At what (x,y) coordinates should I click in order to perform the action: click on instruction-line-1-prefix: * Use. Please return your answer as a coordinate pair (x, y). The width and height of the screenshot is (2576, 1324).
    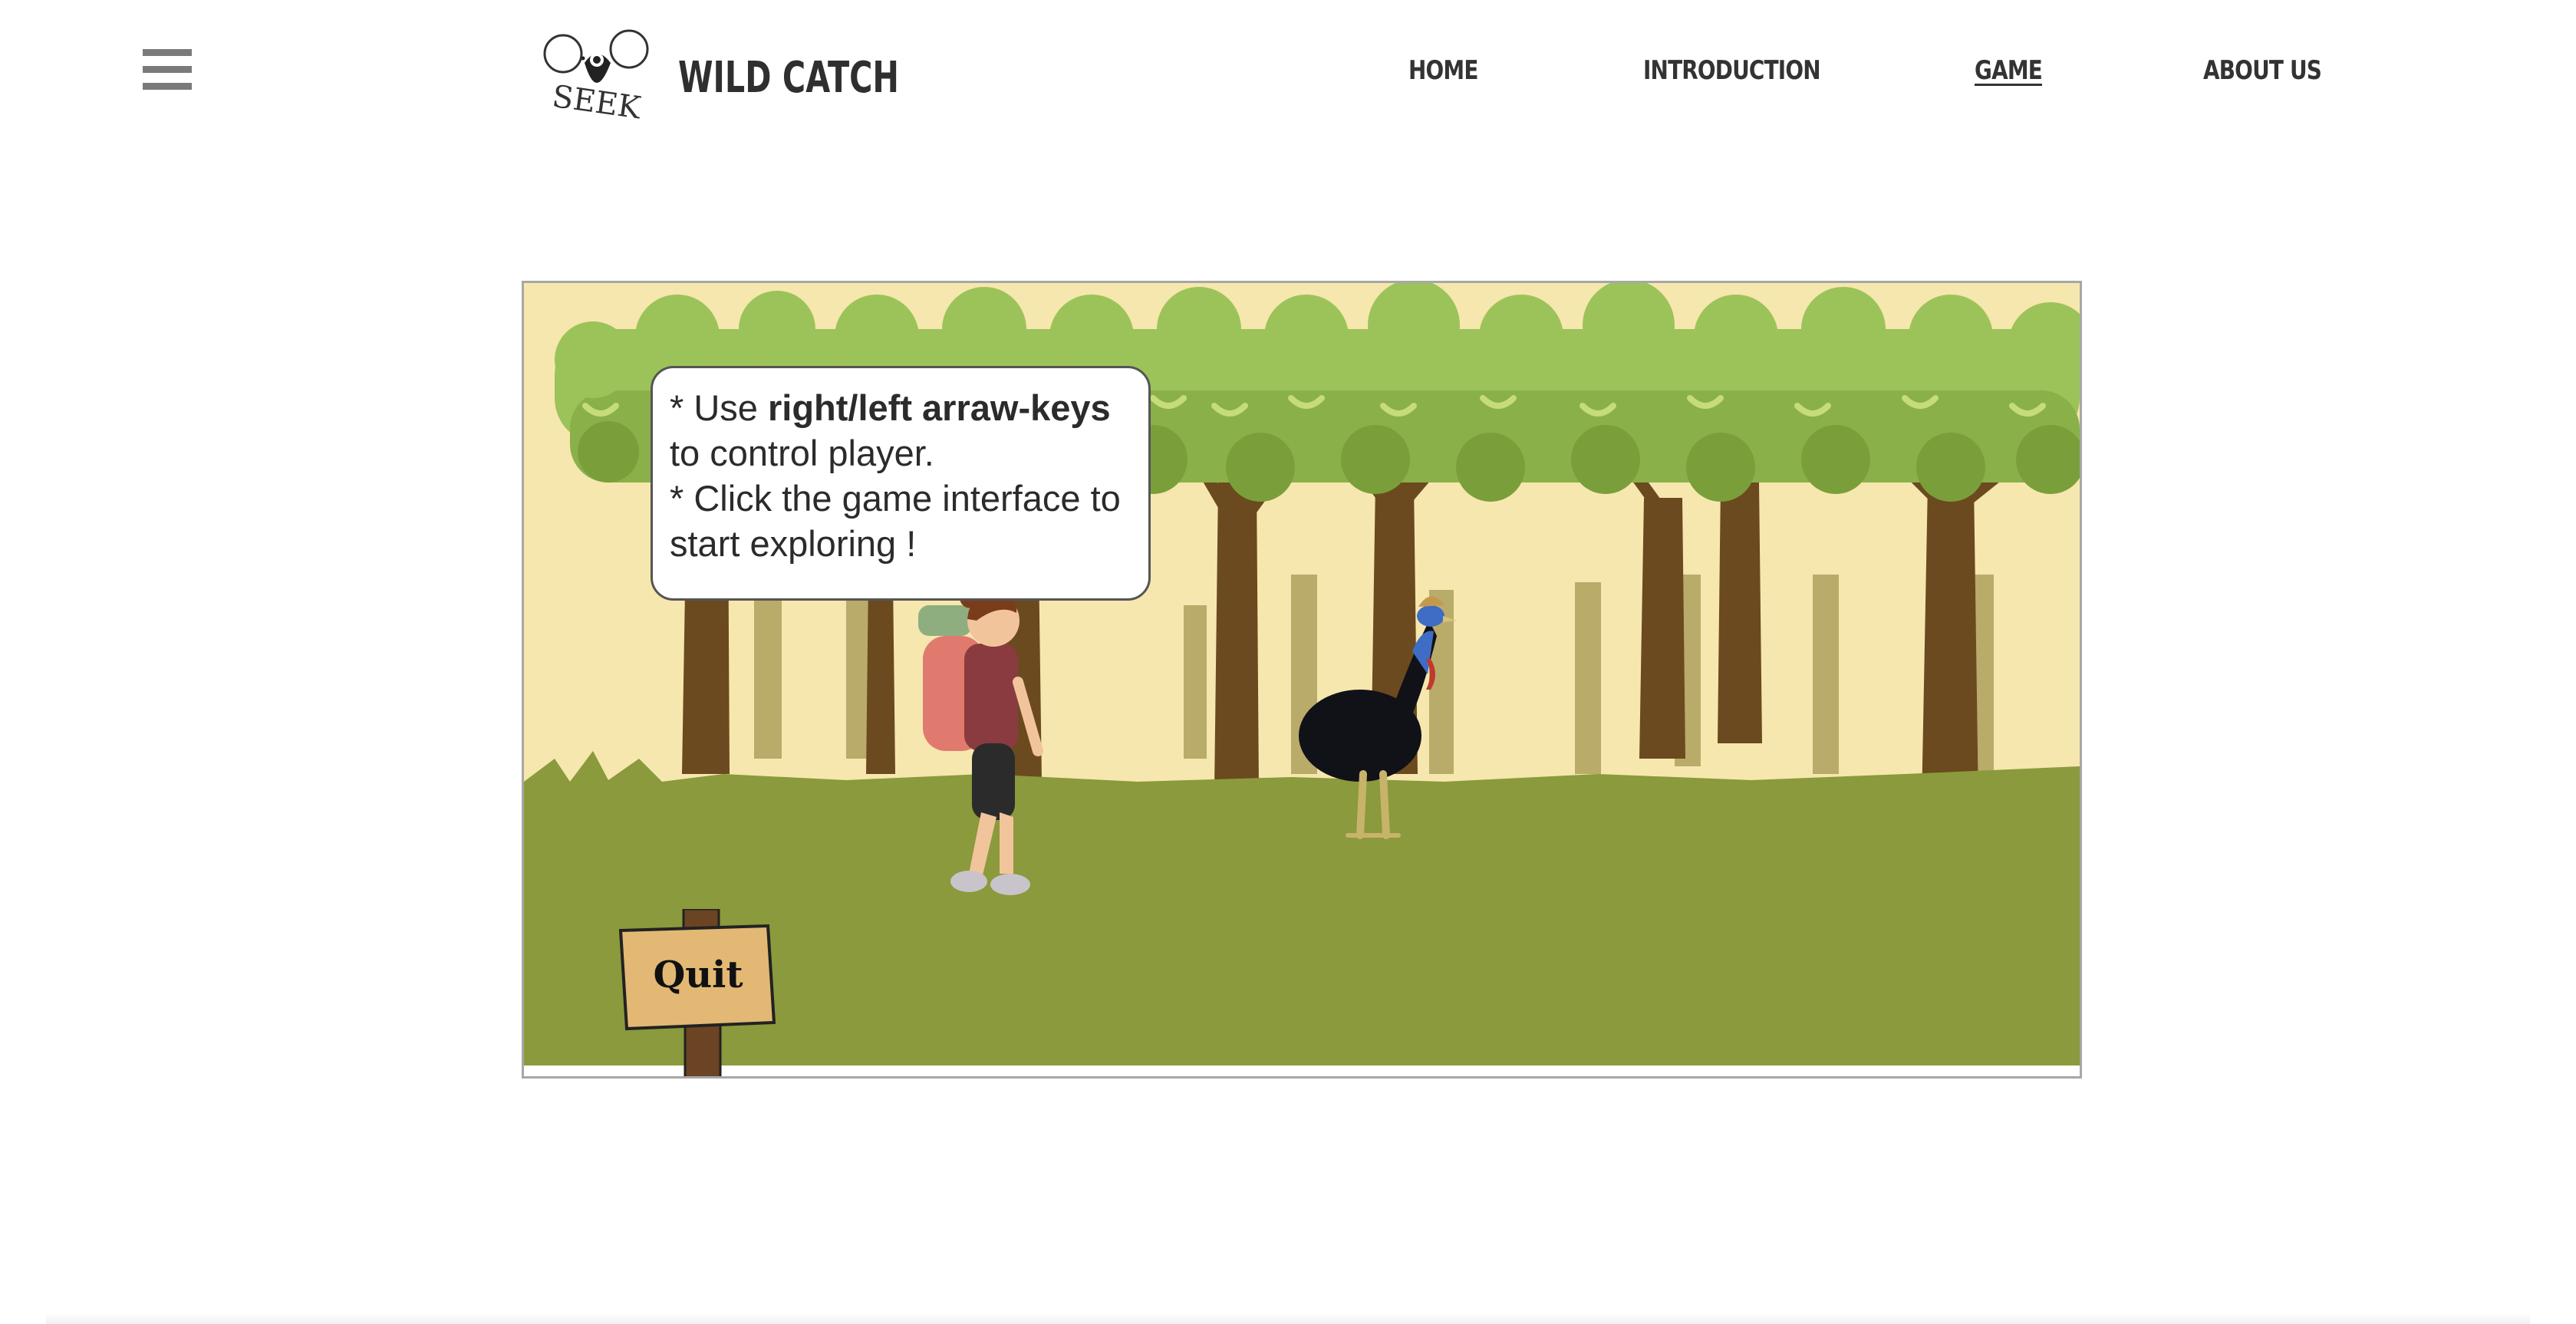
    Looking at the image, I should click on (719, 407).